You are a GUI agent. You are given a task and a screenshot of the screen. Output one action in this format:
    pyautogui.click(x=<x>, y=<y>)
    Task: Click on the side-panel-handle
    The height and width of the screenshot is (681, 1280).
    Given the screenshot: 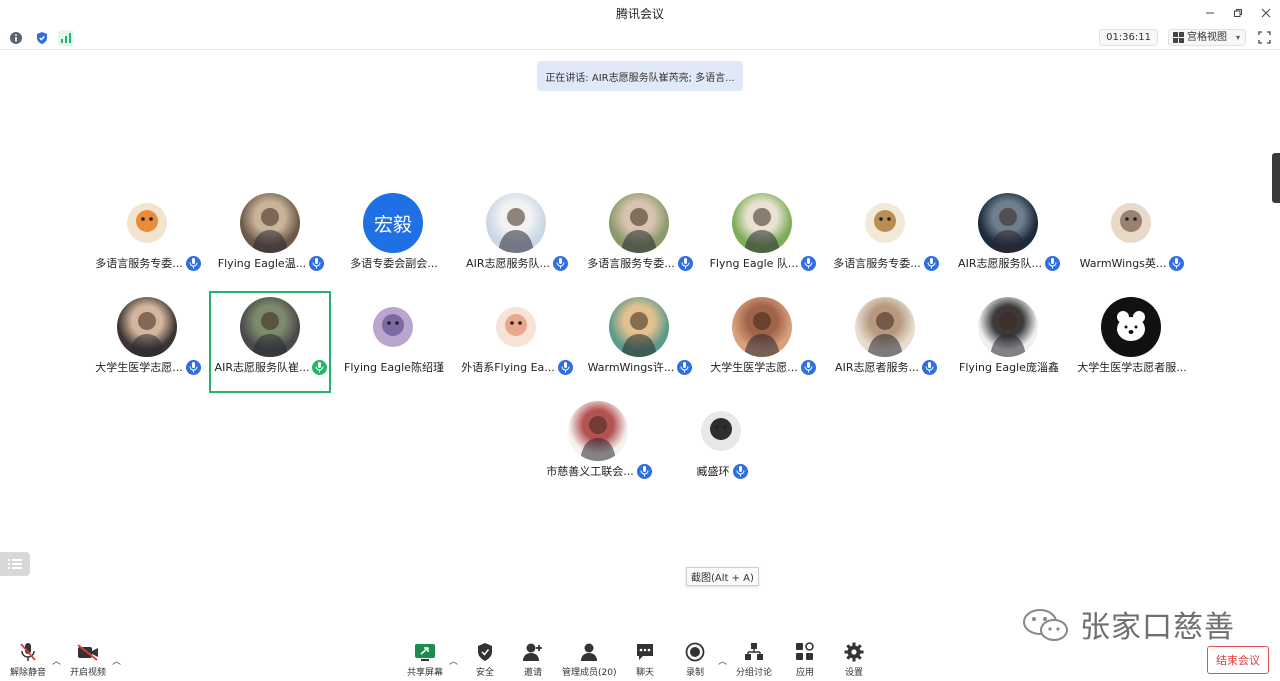 What is the action you would take?
    pyautogui.click(x=1276, y=178)
    